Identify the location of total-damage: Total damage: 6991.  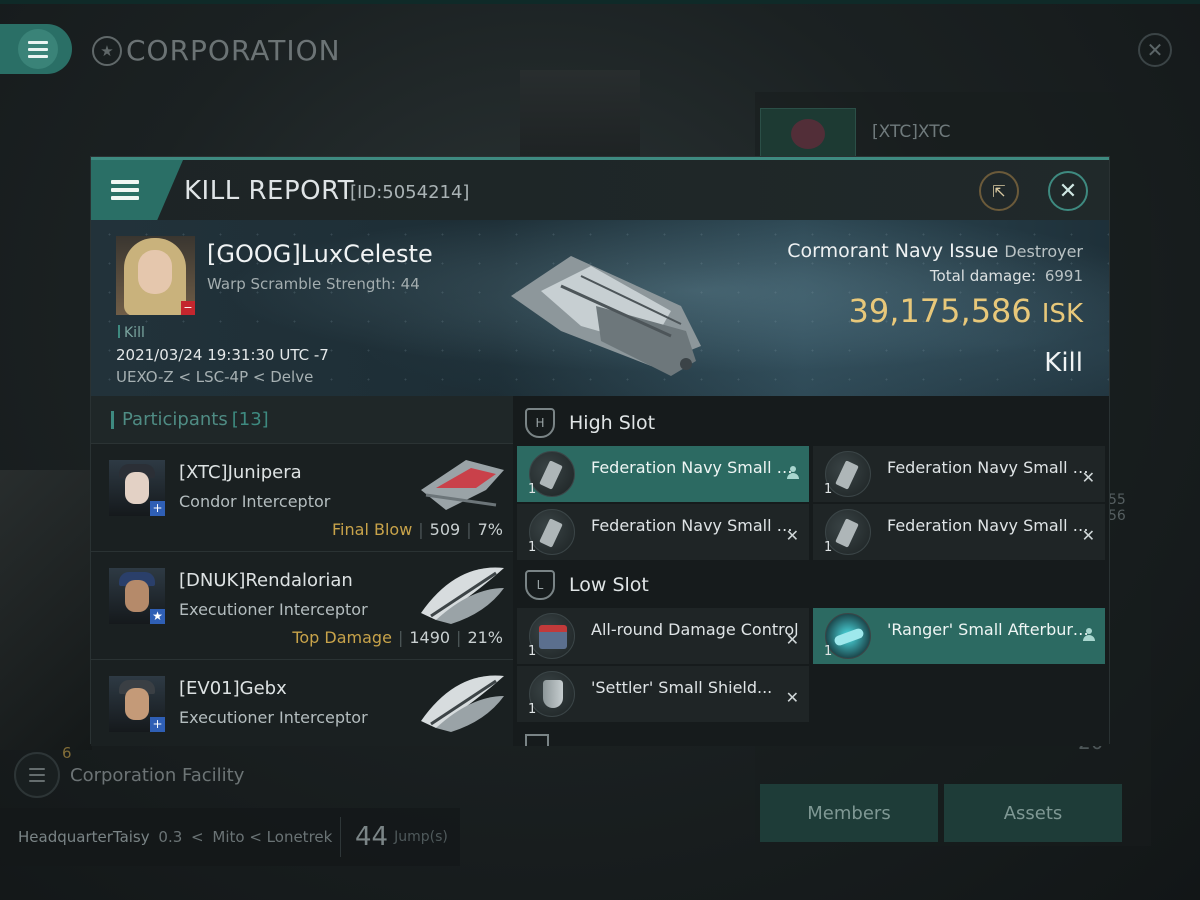
(1006, 276).